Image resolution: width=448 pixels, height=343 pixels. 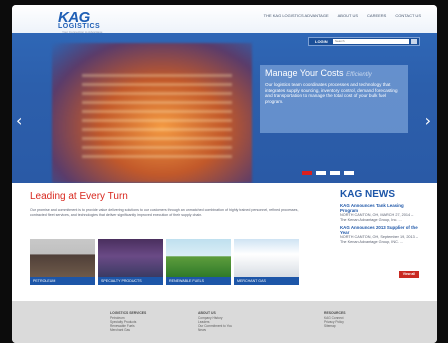 I want to click on footer-link: Merchant Gas, so click(x=128, y=330).